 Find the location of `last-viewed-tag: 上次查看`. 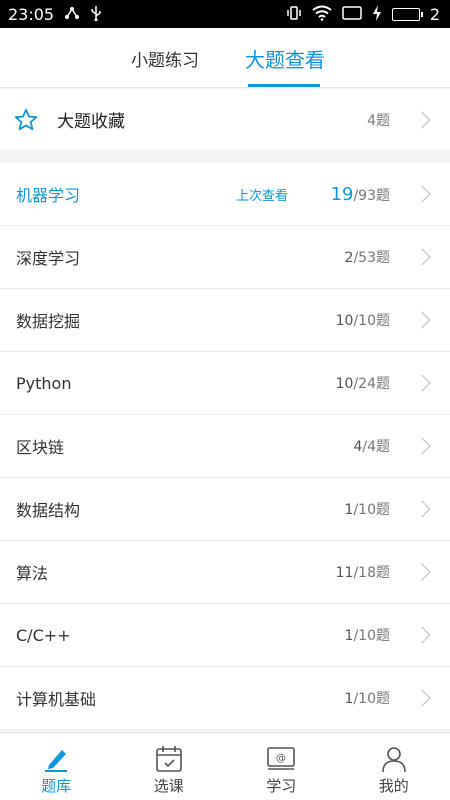

last-viewed-tag: 上次查看 is located at coordinates (262, 196).